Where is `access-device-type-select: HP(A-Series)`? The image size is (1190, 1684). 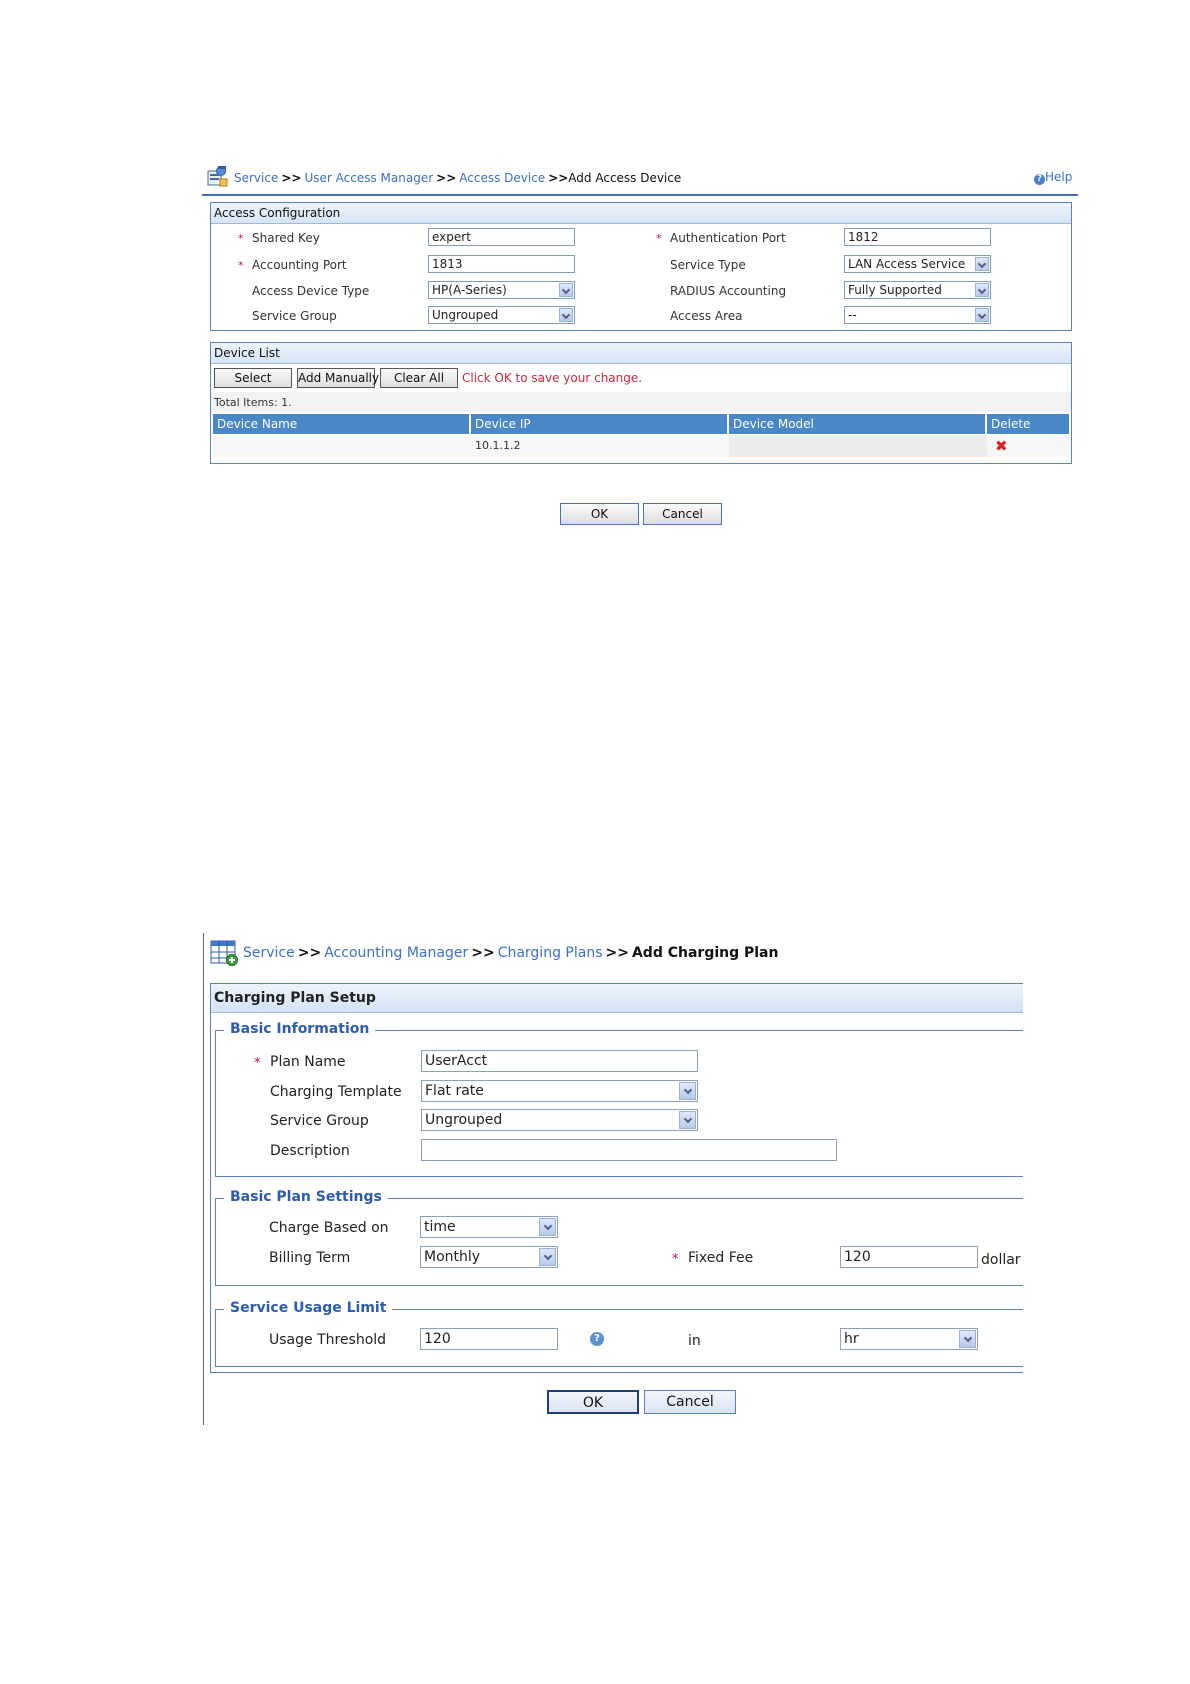
access-device-type-select: HP(A-Series) is located at coordinates (501, 290).